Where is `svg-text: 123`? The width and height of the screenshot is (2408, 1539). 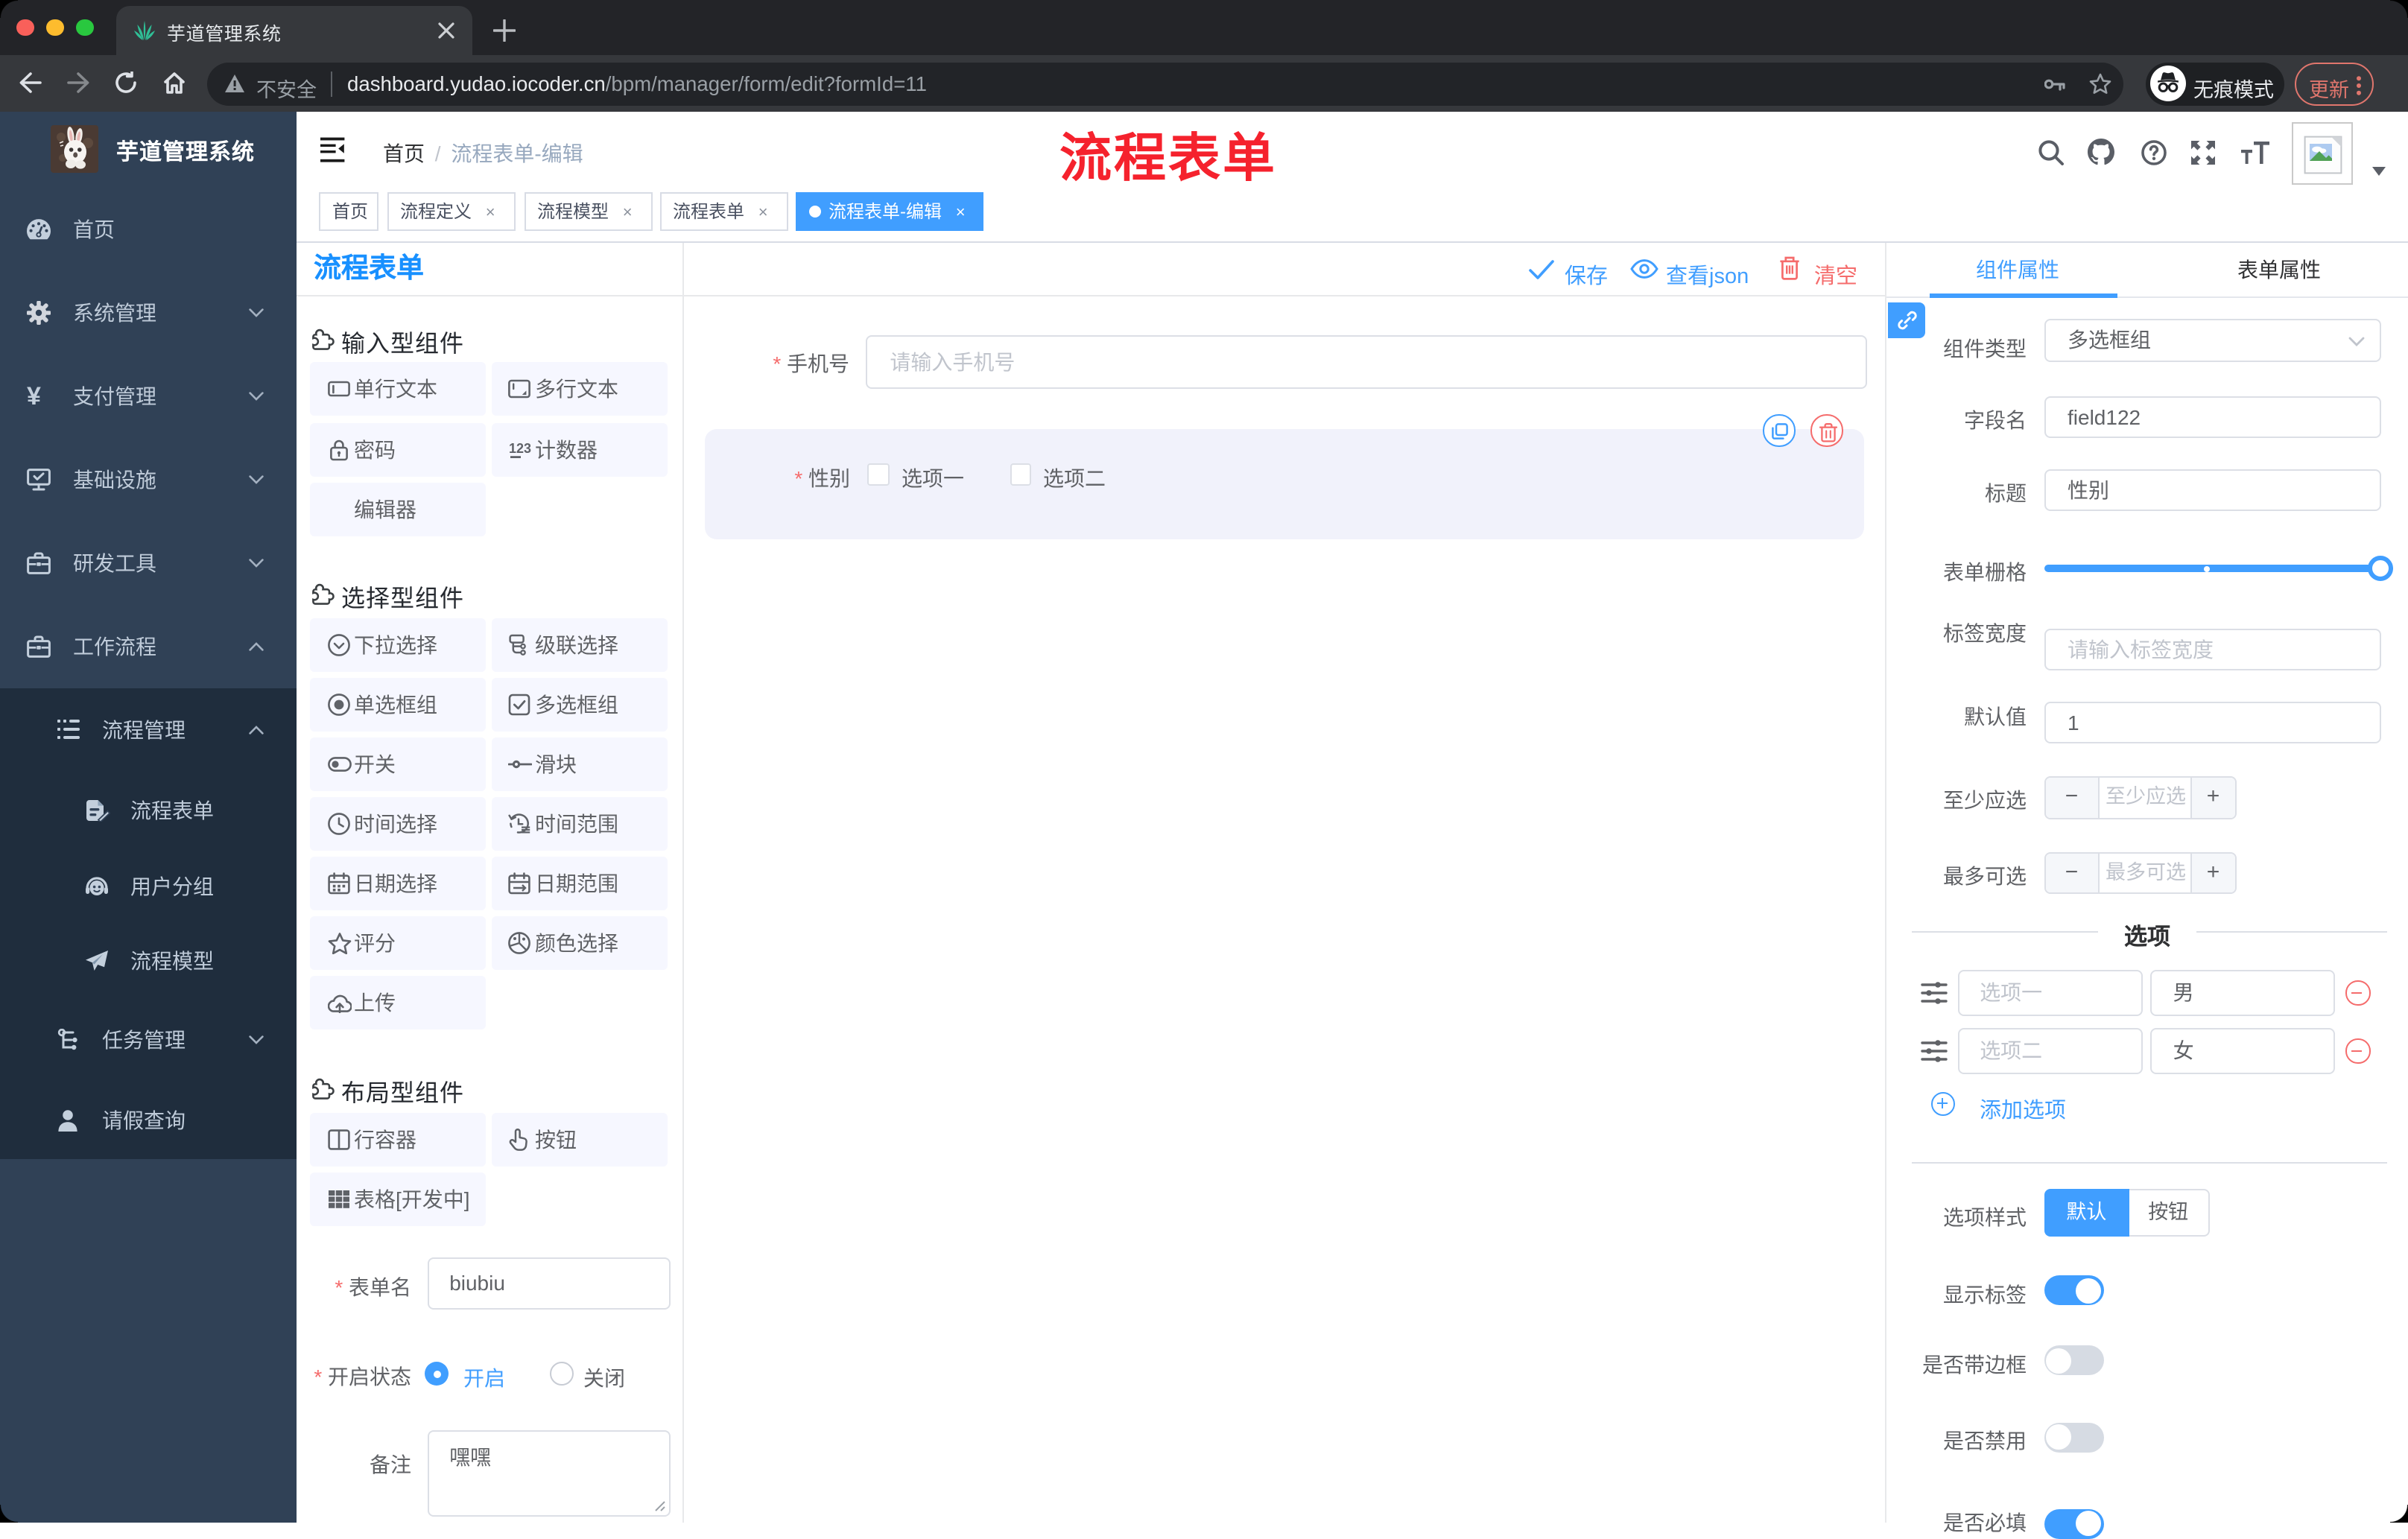 svg-text: 123 is located at coordinates (520, 448).